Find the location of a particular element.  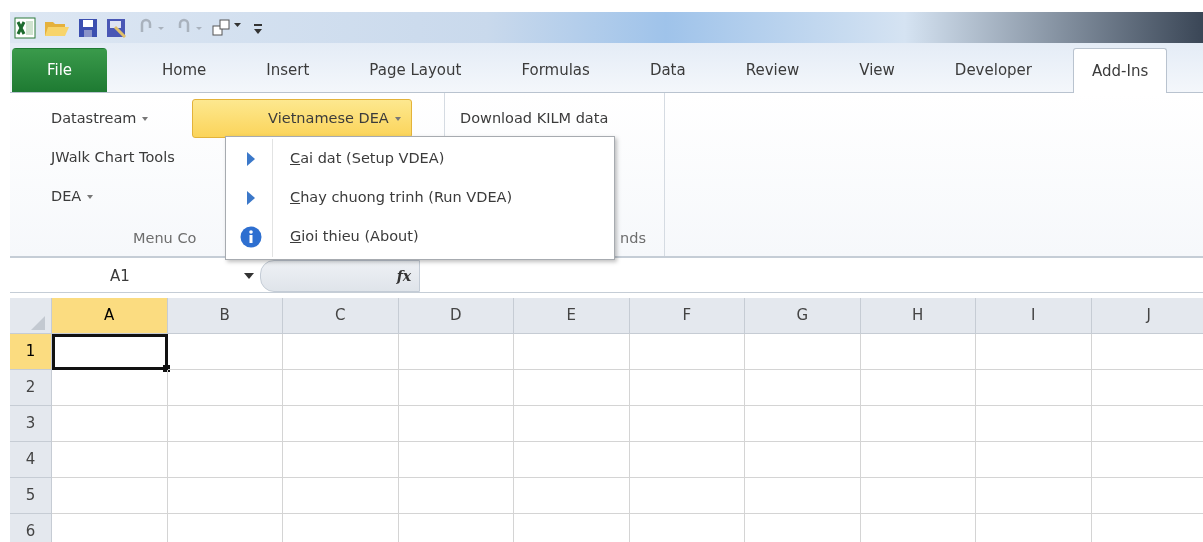

row-header: 5 is located at coordinates (31, 496).